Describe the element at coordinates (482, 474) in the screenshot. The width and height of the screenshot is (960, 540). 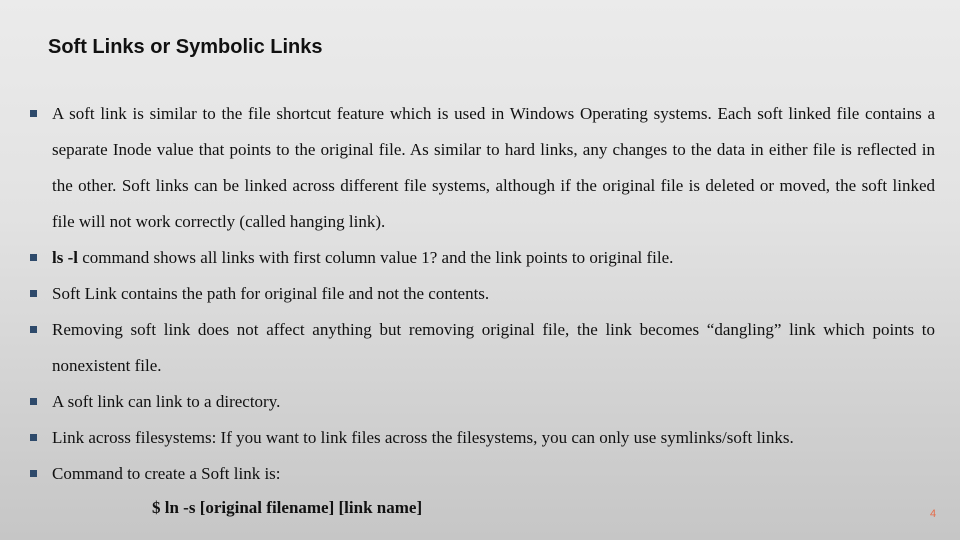
I see `bullet-item-create-command: Command to create a Soft link is:` at that location.